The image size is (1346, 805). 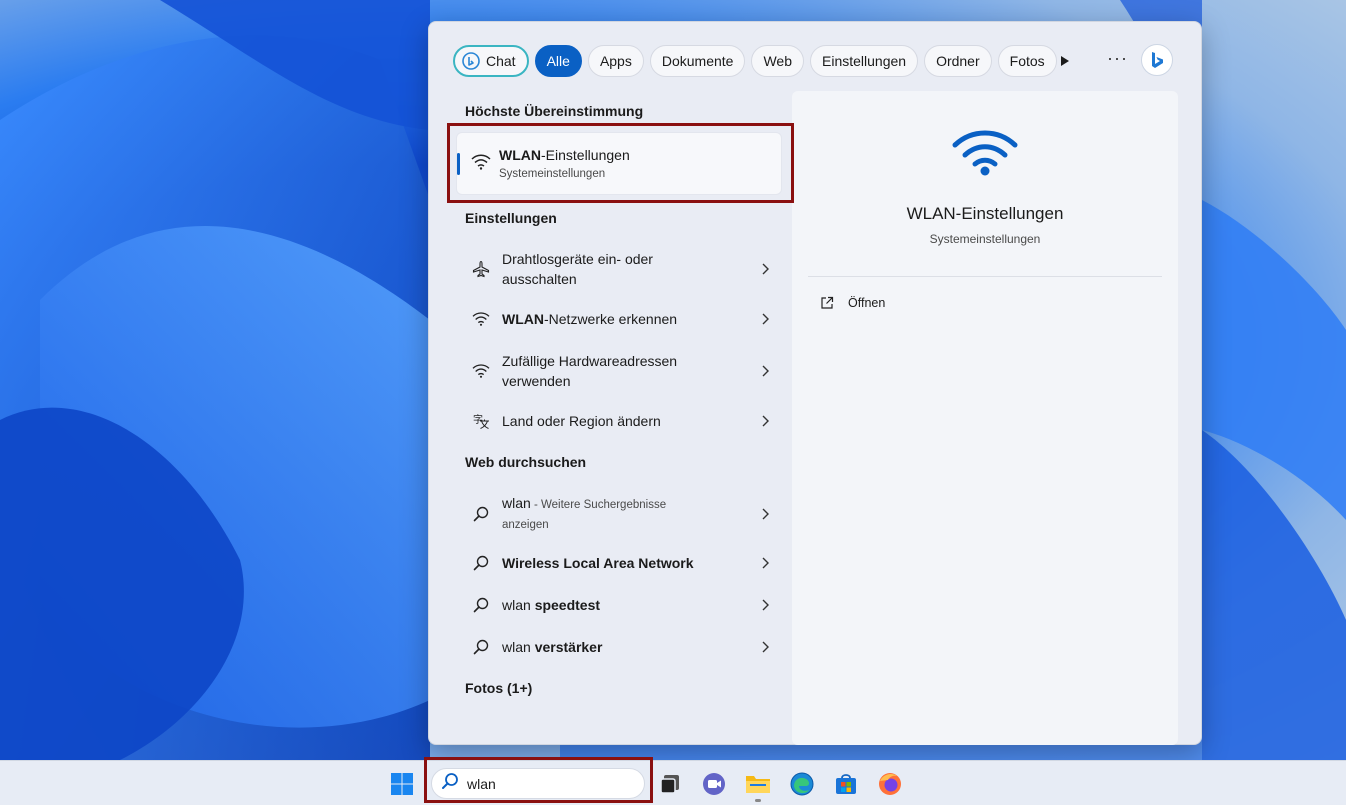 What do you see at coordinates (520, 155) in the screenshot?
I see `top-match-title-bold: WLAN` at bounding box center [520, 155].